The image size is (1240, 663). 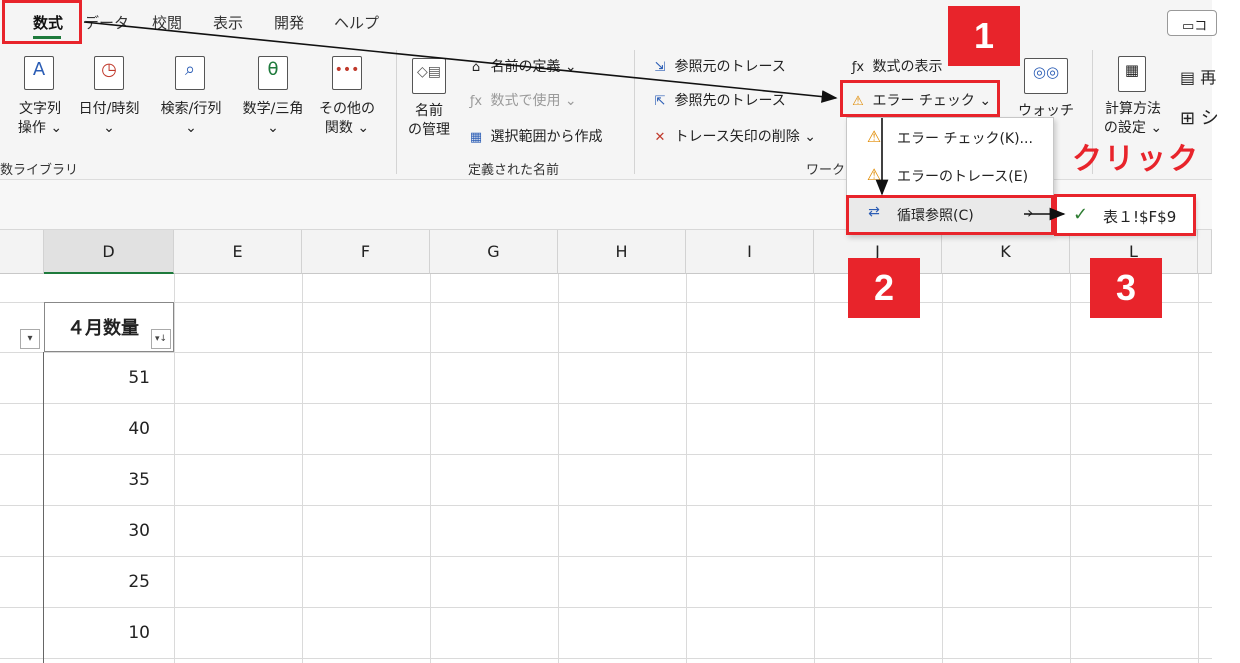 What do you see at coordinates (514, 170) in the screenshot?
I see `defined-names-group-label: 定義された名前` at bounding box center [514, 170].